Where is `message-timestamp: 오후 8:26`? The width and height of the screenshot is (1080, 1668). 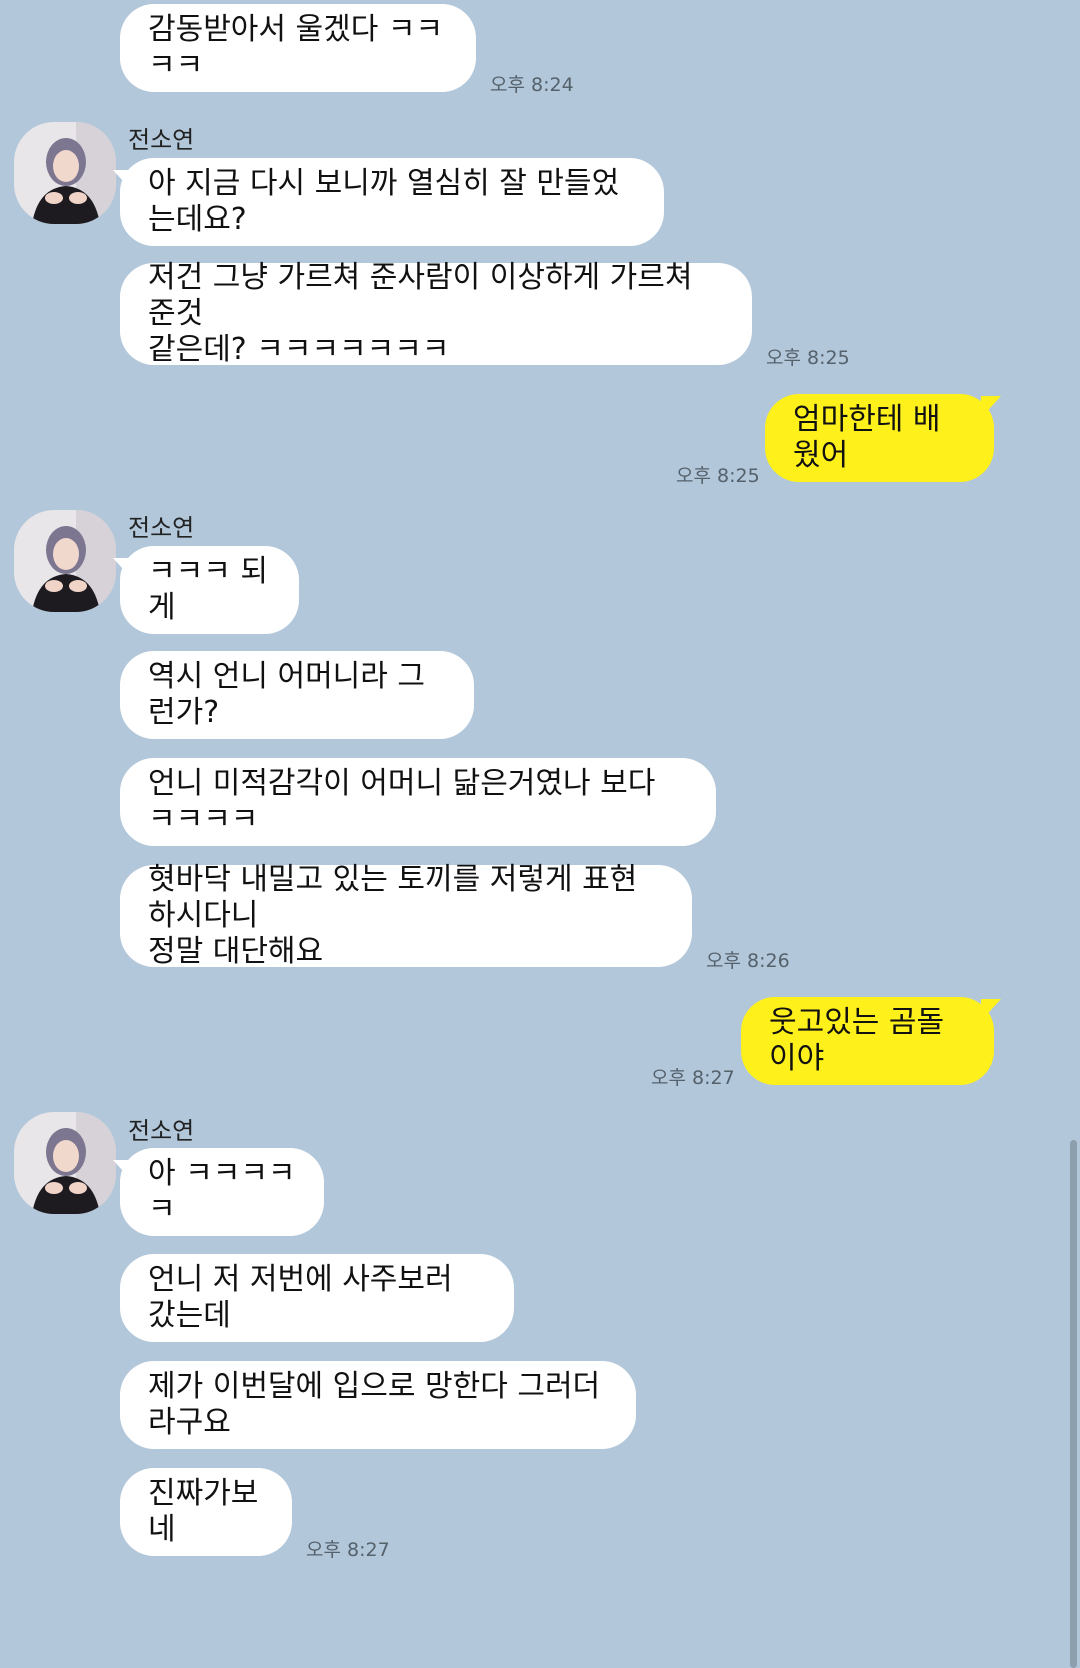 message-timestamp: 오후 8:26 is located at coordinates (748, 961).